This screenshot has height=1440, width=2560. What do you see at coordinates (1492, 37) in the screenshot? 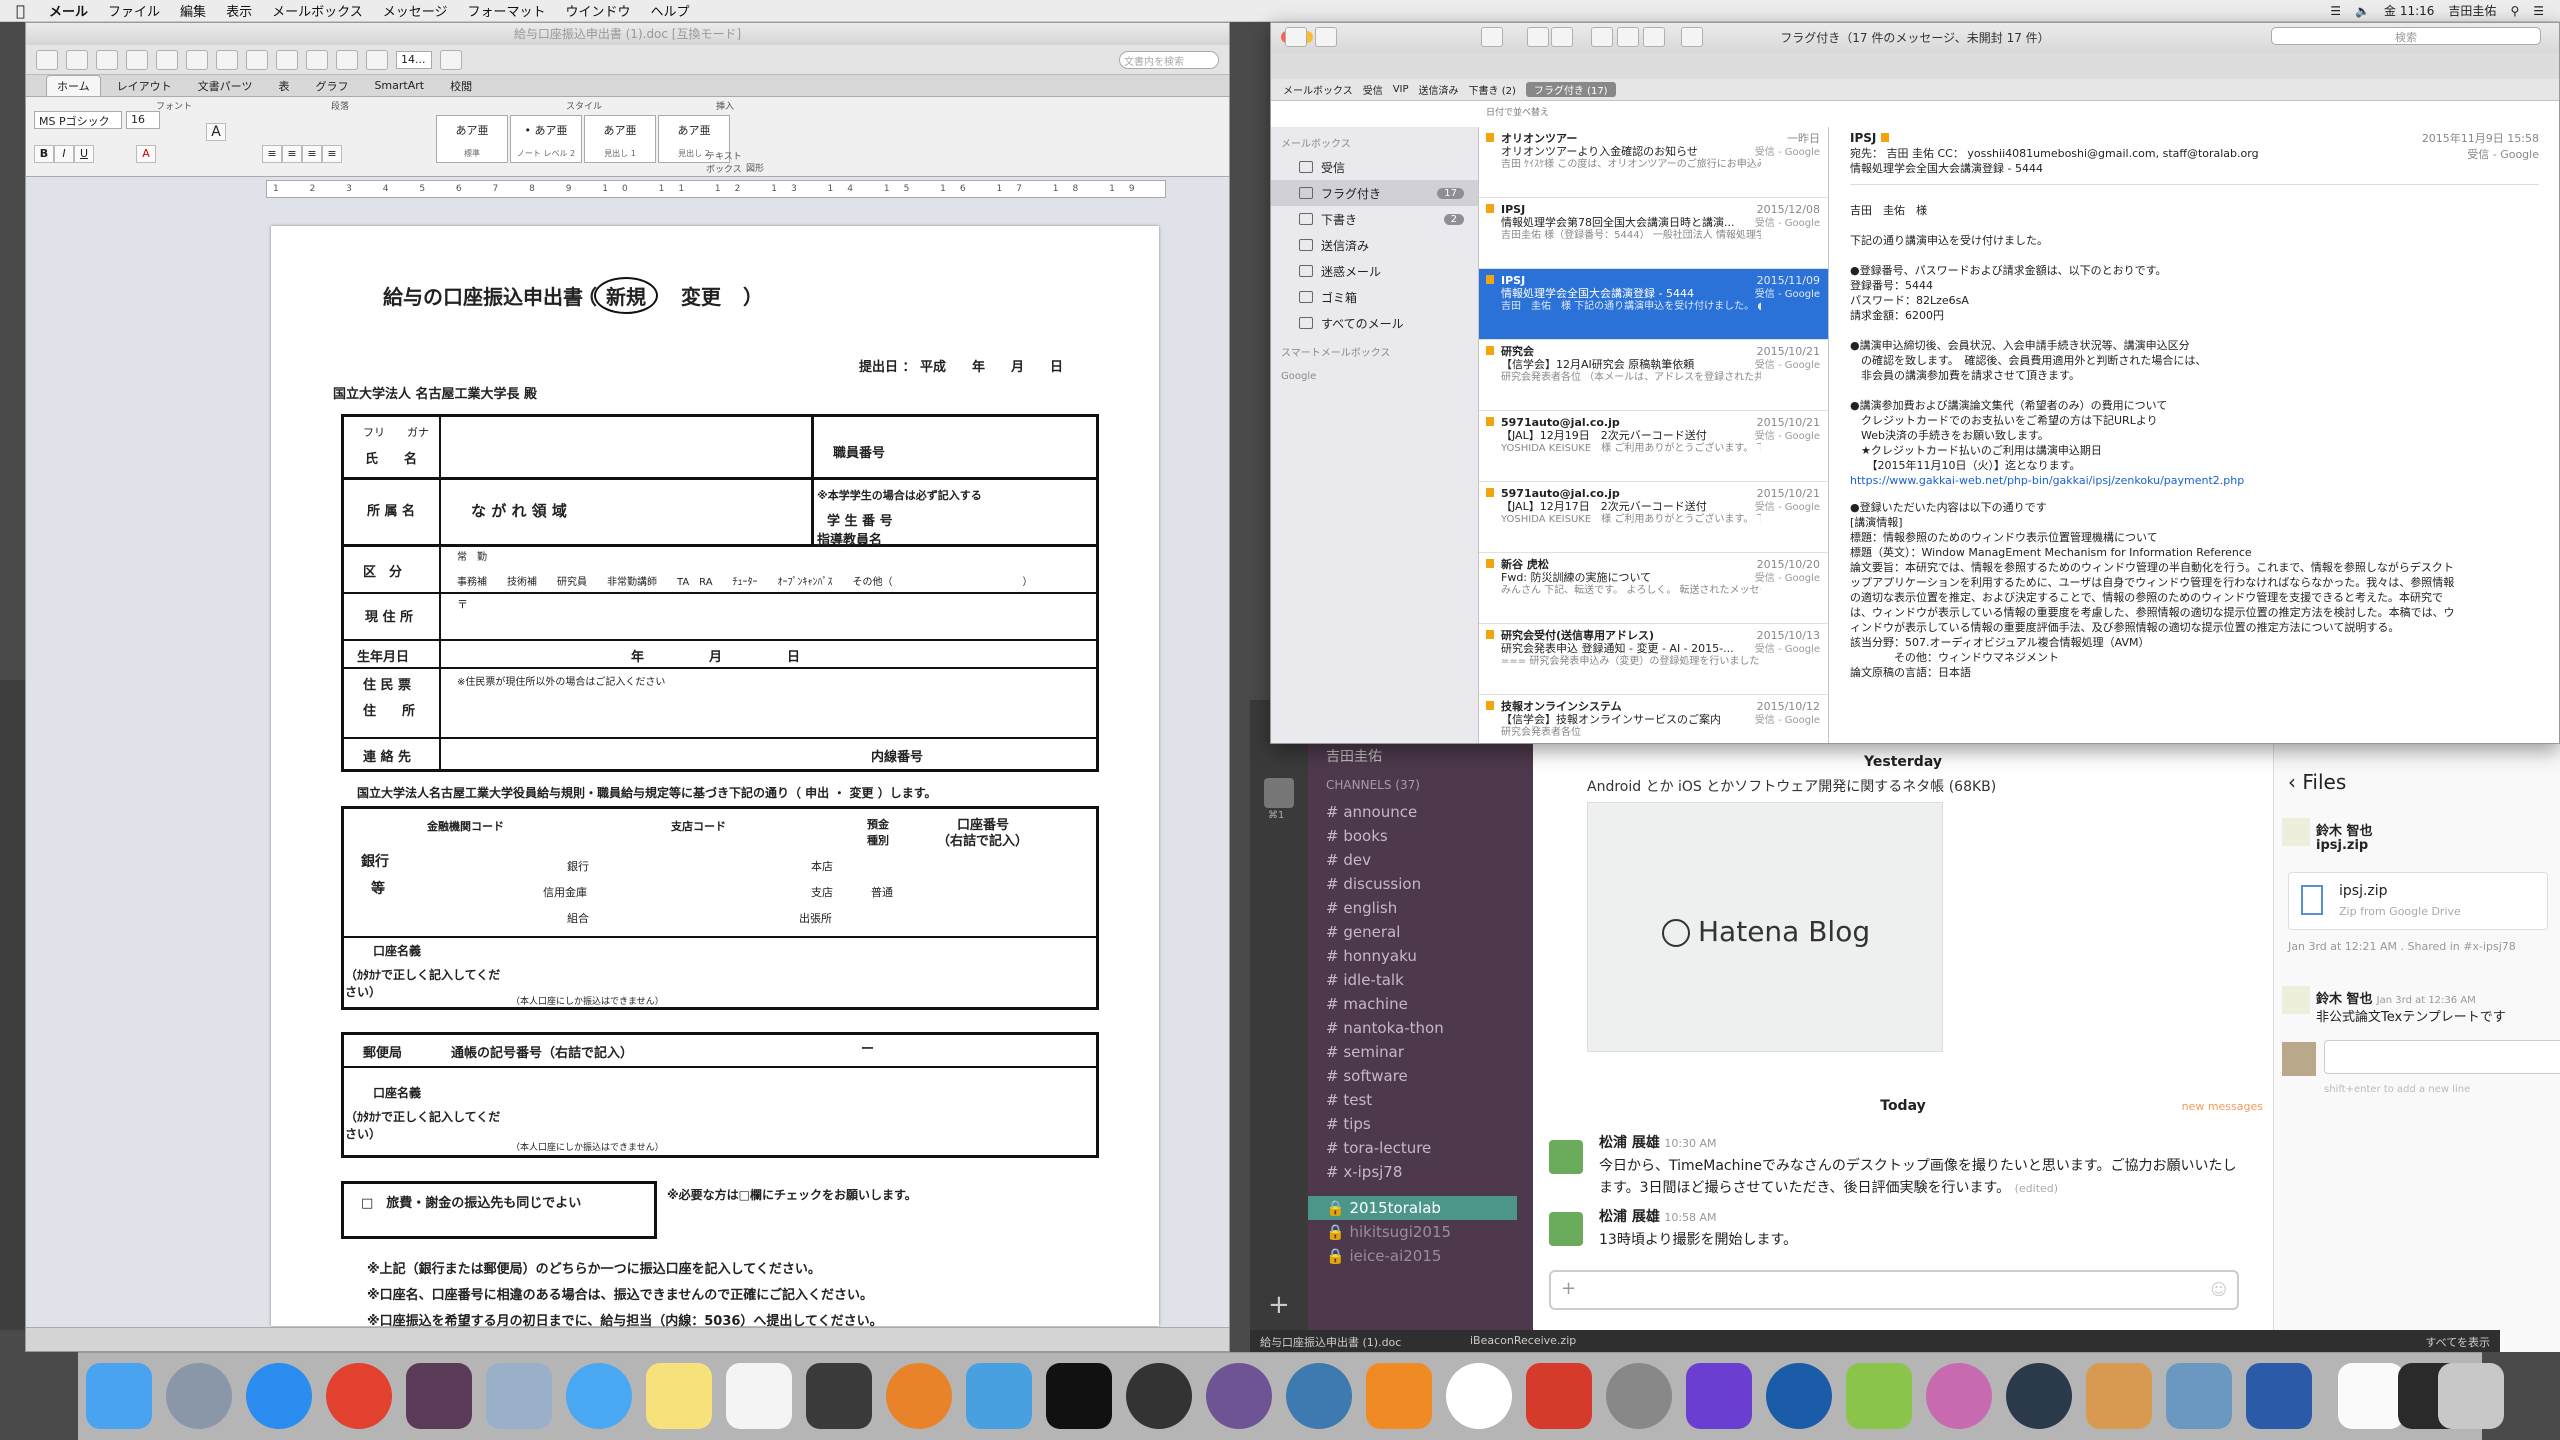
I see `archive-icon` at bounding box center [1492, 37].